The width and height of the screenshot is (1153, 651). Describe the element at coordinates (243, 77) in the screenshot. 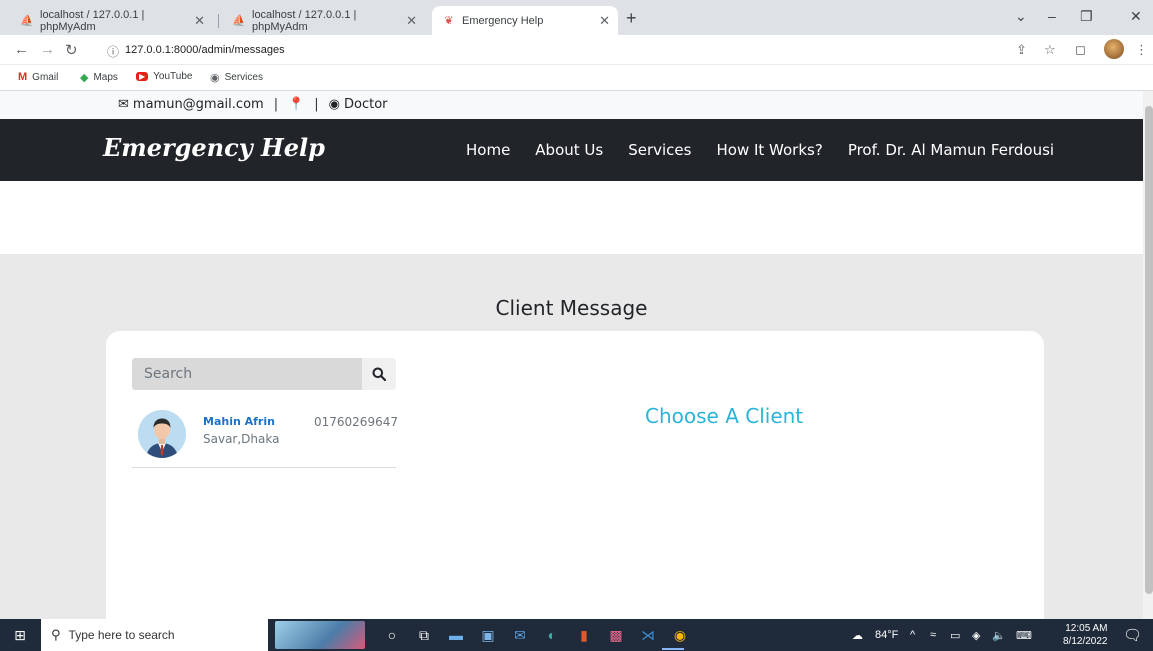

I see `bookmark-label: Services` at that location.